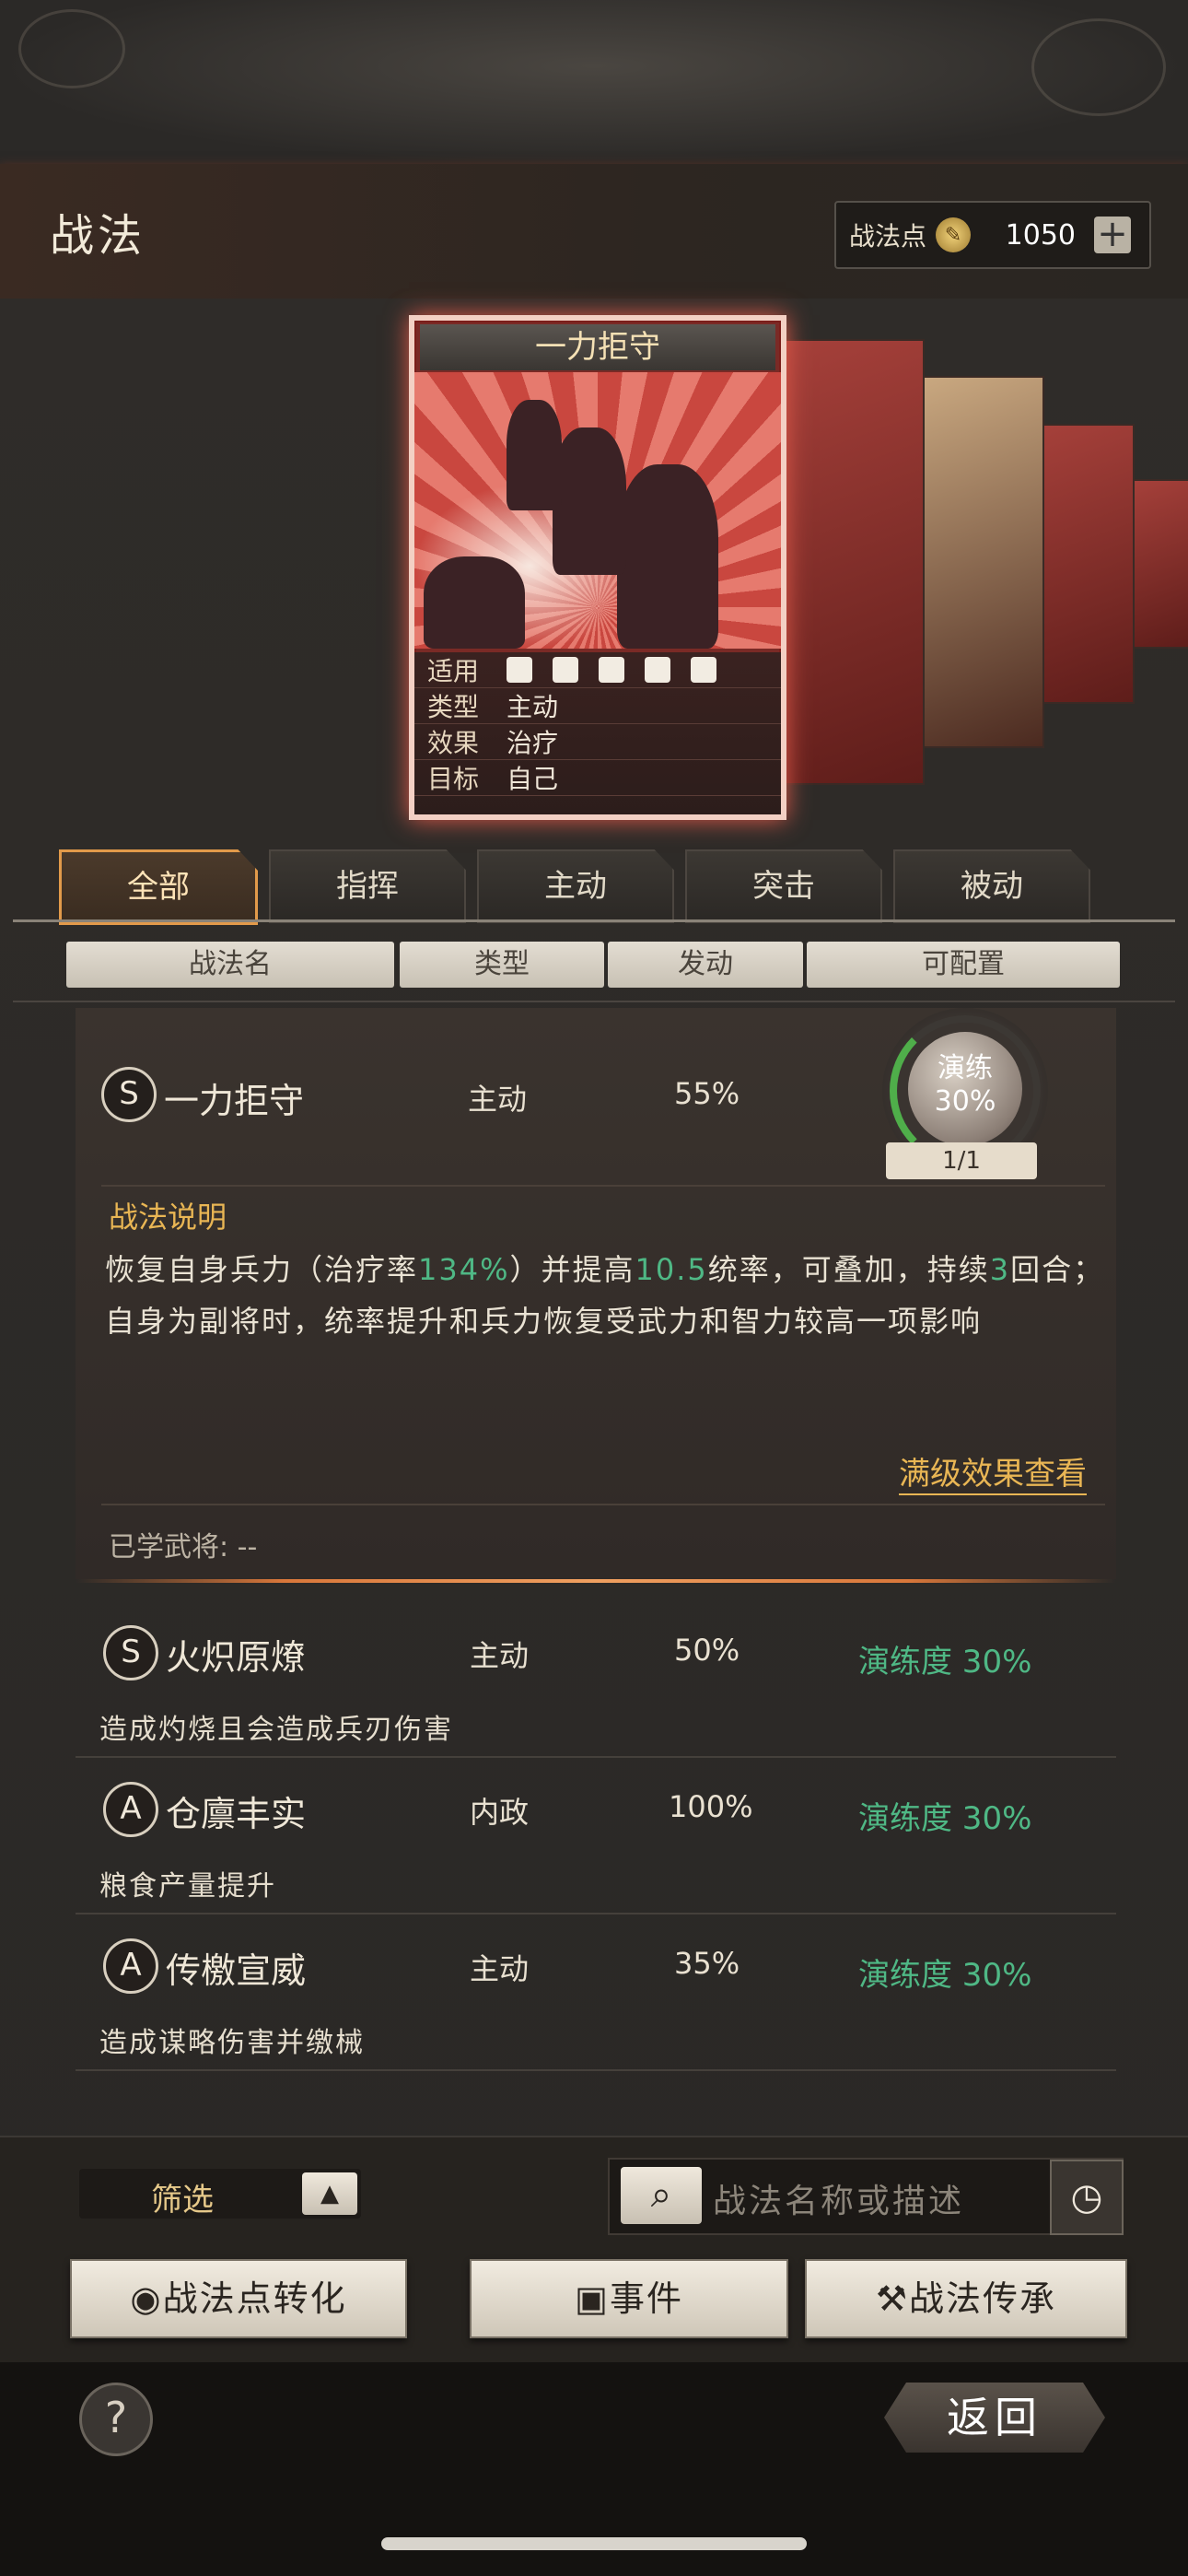 This screenshot has width=1188, height=2576. What do you see at coordinates (597, 347) in the screenshot?
I see `card-title: 一力拒守` at bounding box center [597, 347].